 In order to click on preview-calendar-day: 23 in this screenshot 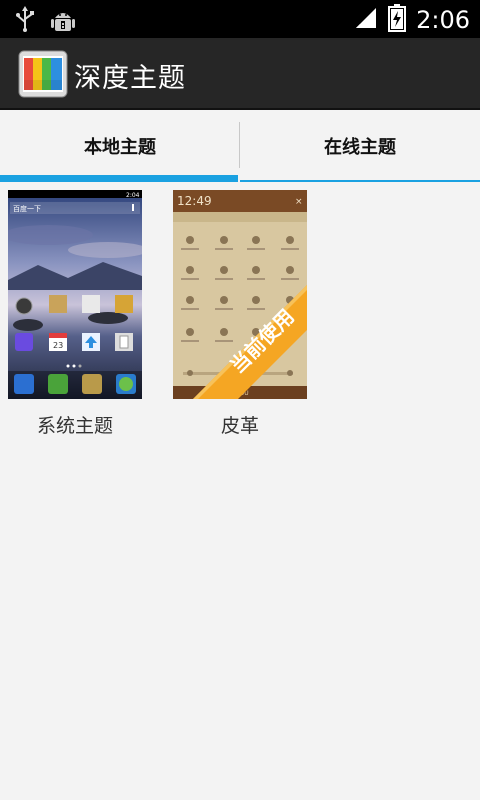, I will do `click(58, 345)`.